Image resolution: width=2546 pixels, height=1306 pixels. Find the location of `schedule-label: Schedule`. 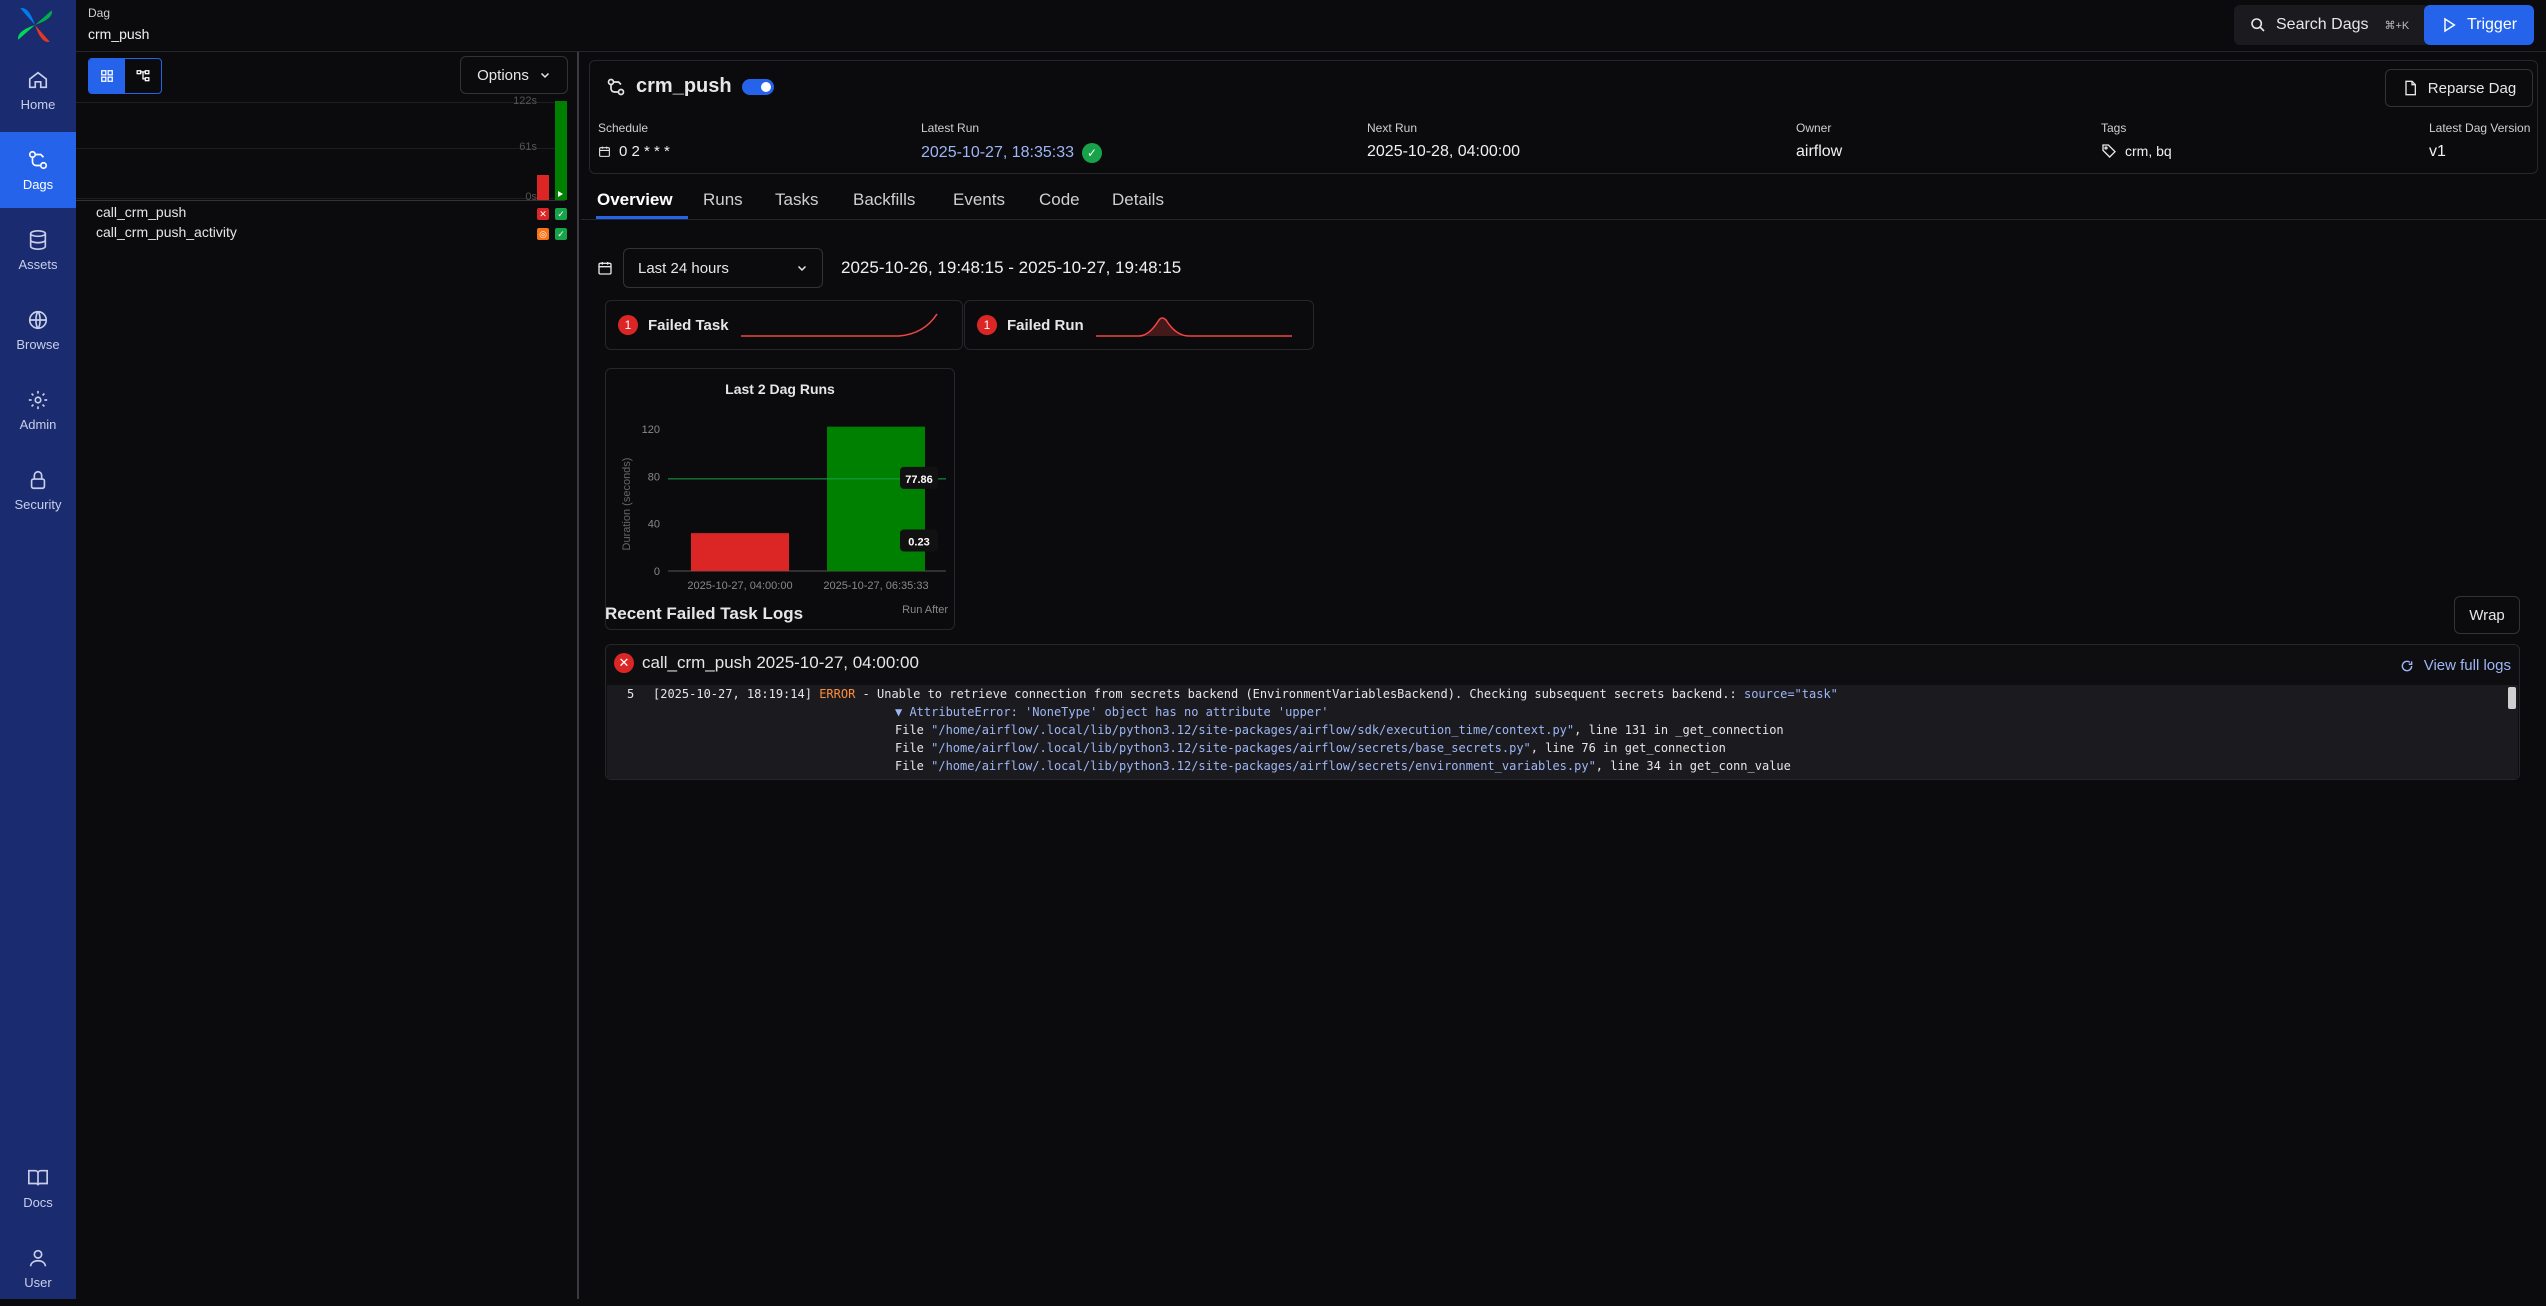

schedule-label: Schedule is located at coordinates (623, 128).